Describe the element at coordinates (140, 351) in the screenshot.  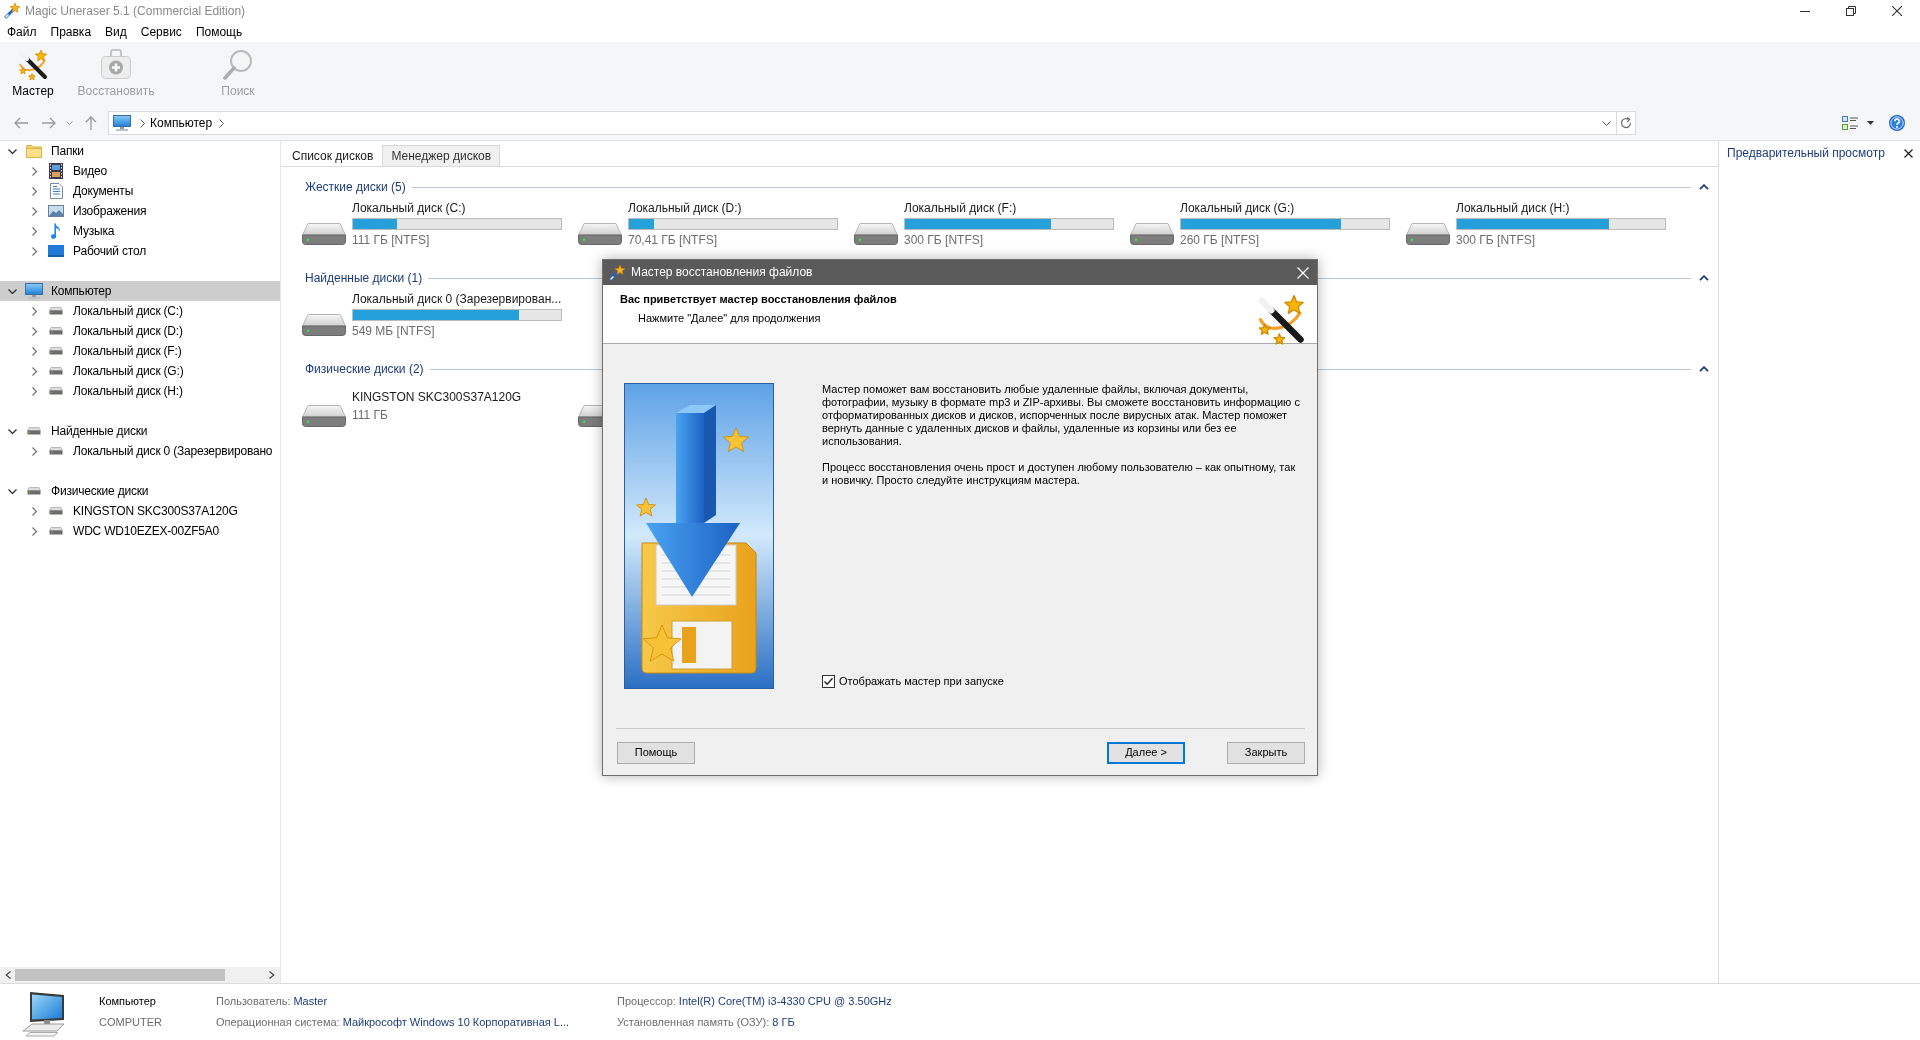
I see `tree-item: Локальный диск (F:)` at that location.